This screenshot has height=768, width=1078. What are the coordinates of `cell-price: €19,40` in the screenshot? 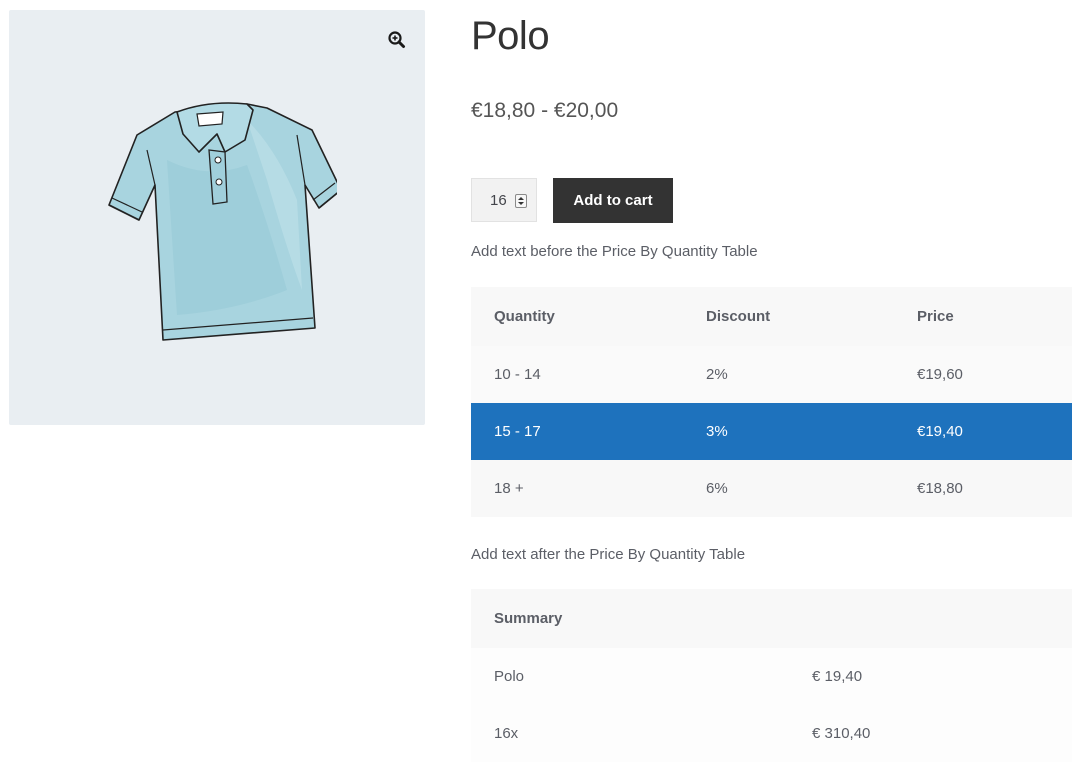 It's located at (983, 431).